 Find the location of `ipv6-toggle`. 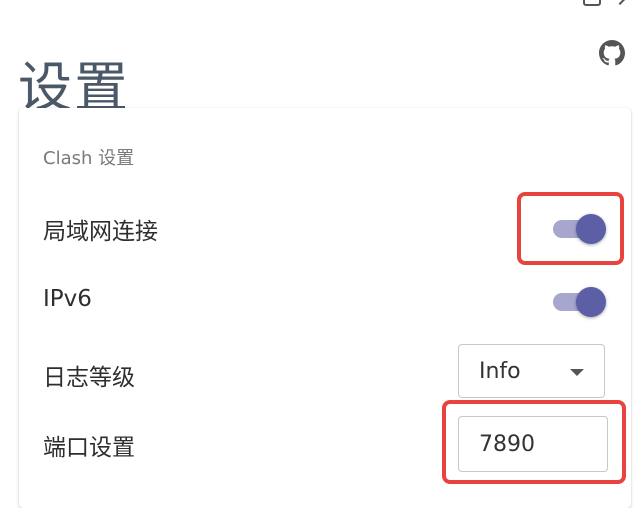

ipv6-toggle is located at coordinates (578, 300).